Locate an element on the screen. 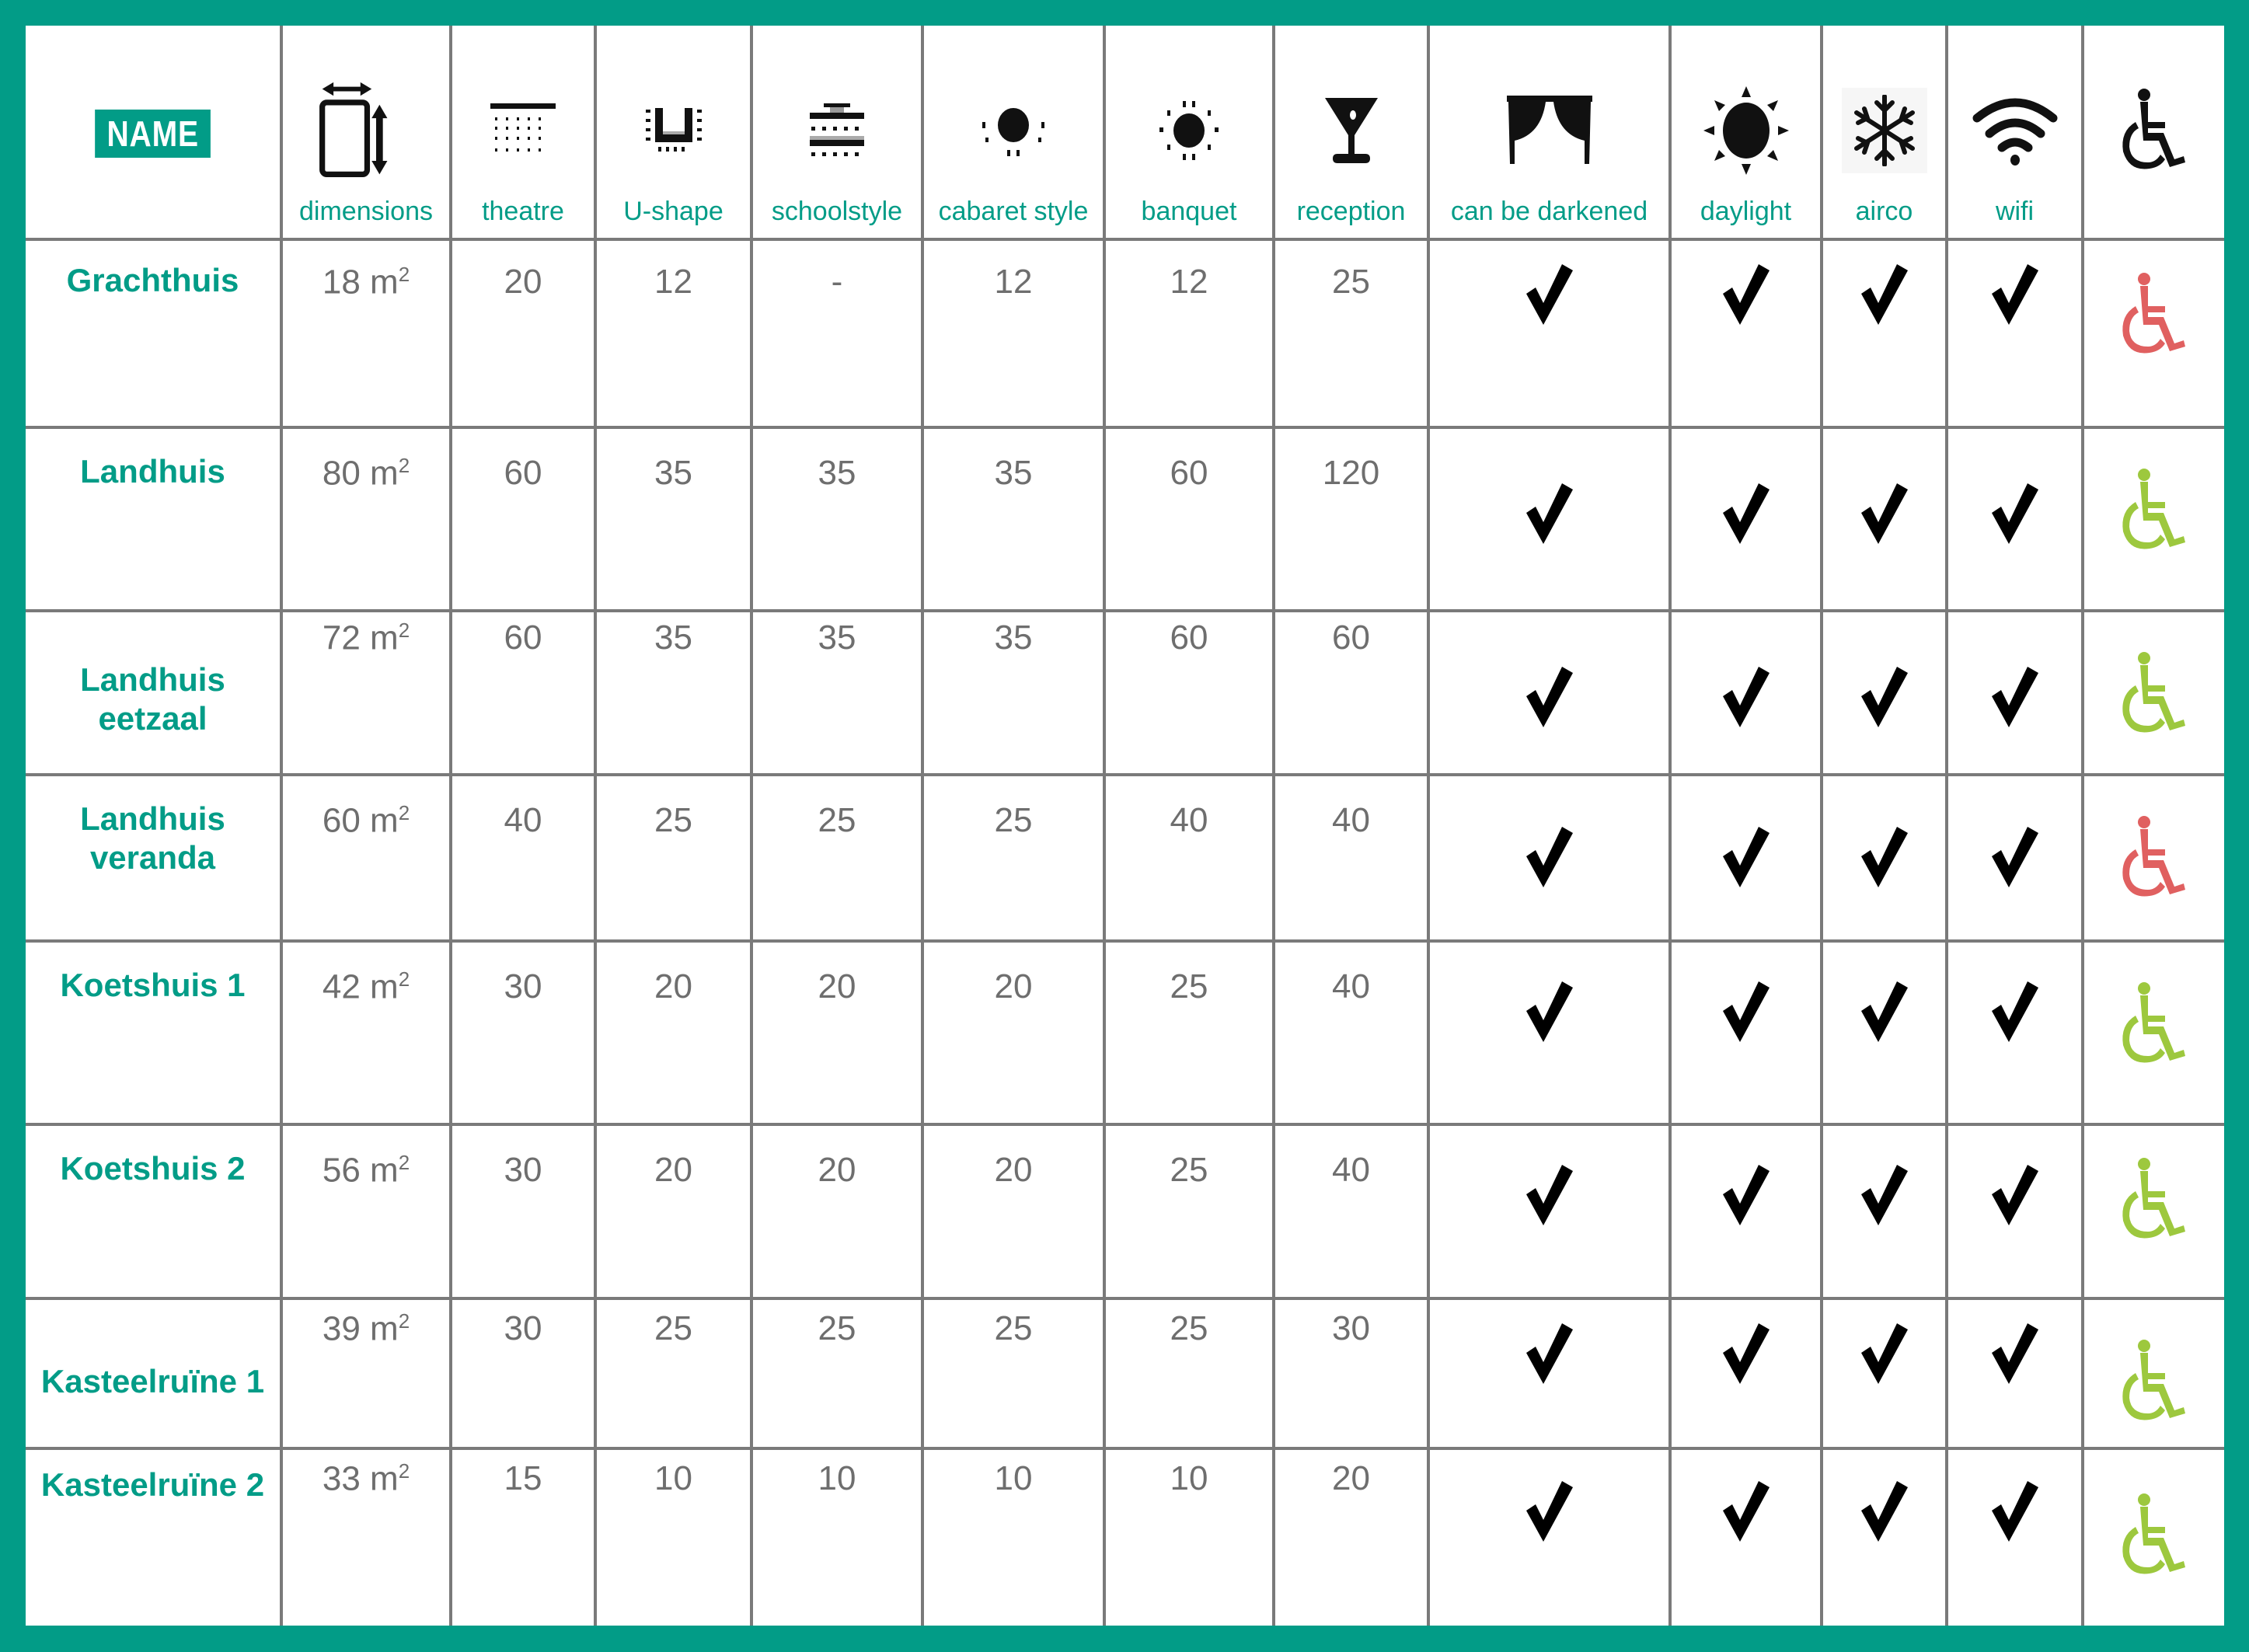 The image size is (2249, 1652). dimensions-cell: 56 m2 is located at coordinates (366, 1211).